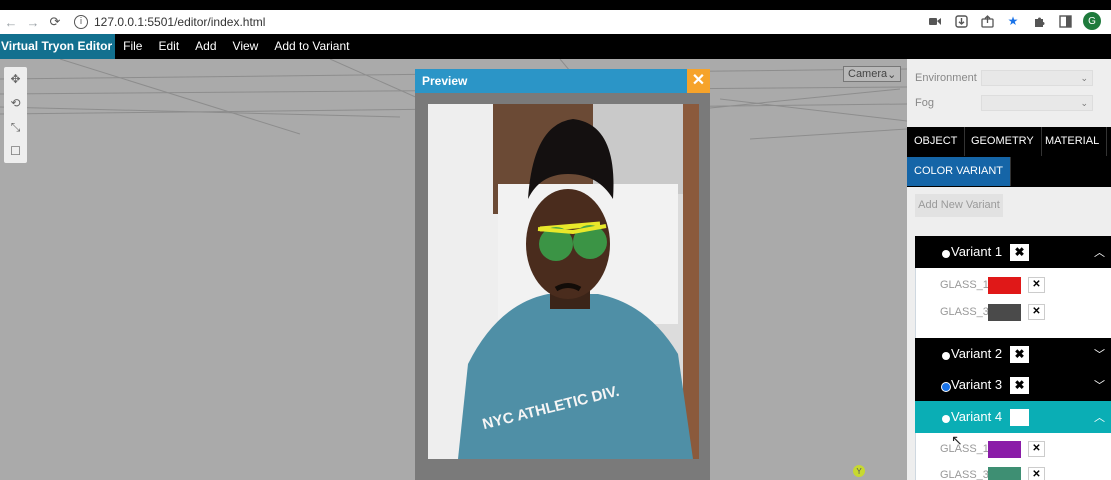 The image size is (1111, 480). Describe the element at coordinates (11, 22) in the screenshot. I see `back-icon: ←` at that location.